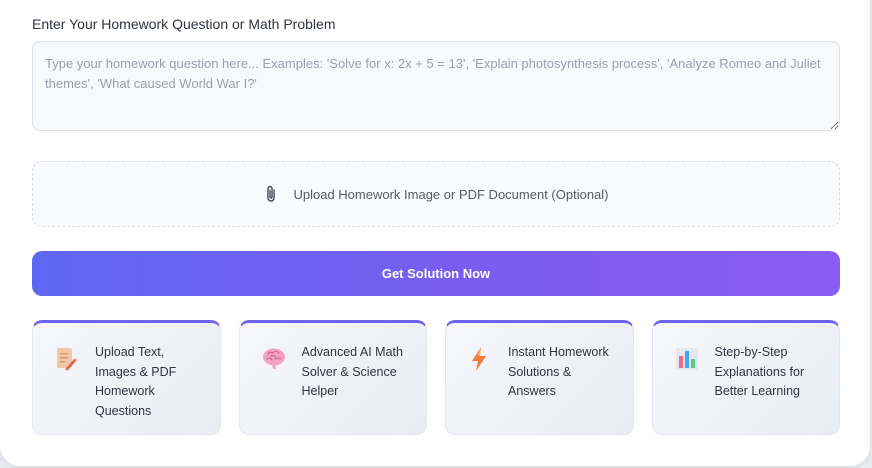 The image size is (872, 468). I want to click on feature-card-ai-solver: Advanced AI Math Solver & Science Helper, so click(332, 377).